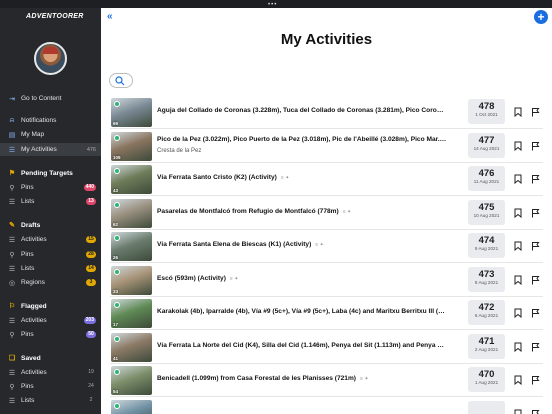  What do you see at coordinates (12, 173) in the screenshot?
I see `pending-icon: ⚑` at bounding box center [12, 173].